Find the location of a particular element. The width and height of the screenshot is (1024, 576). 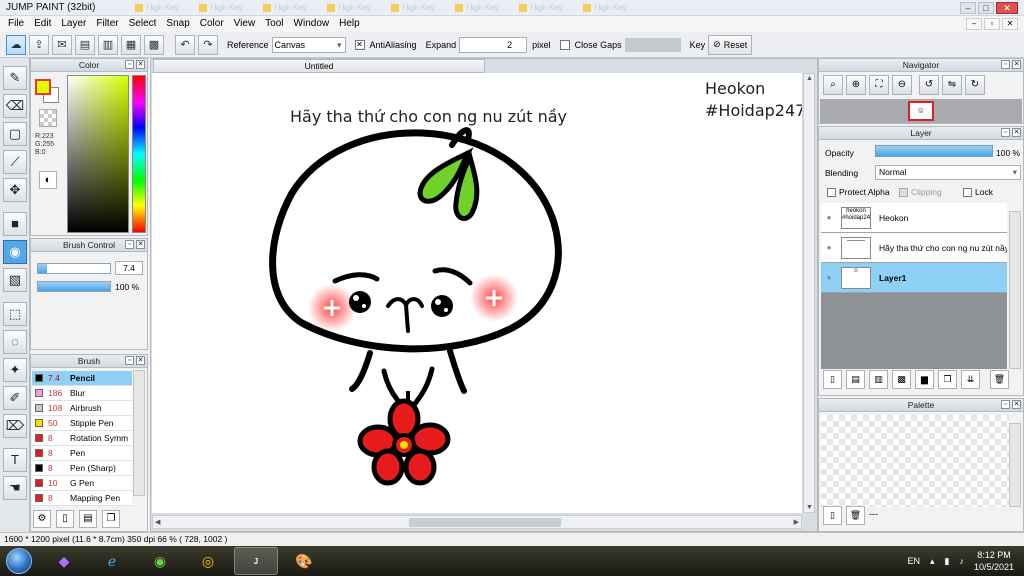

doc-close-button: ✕ is located at coordinates (1010, 24).